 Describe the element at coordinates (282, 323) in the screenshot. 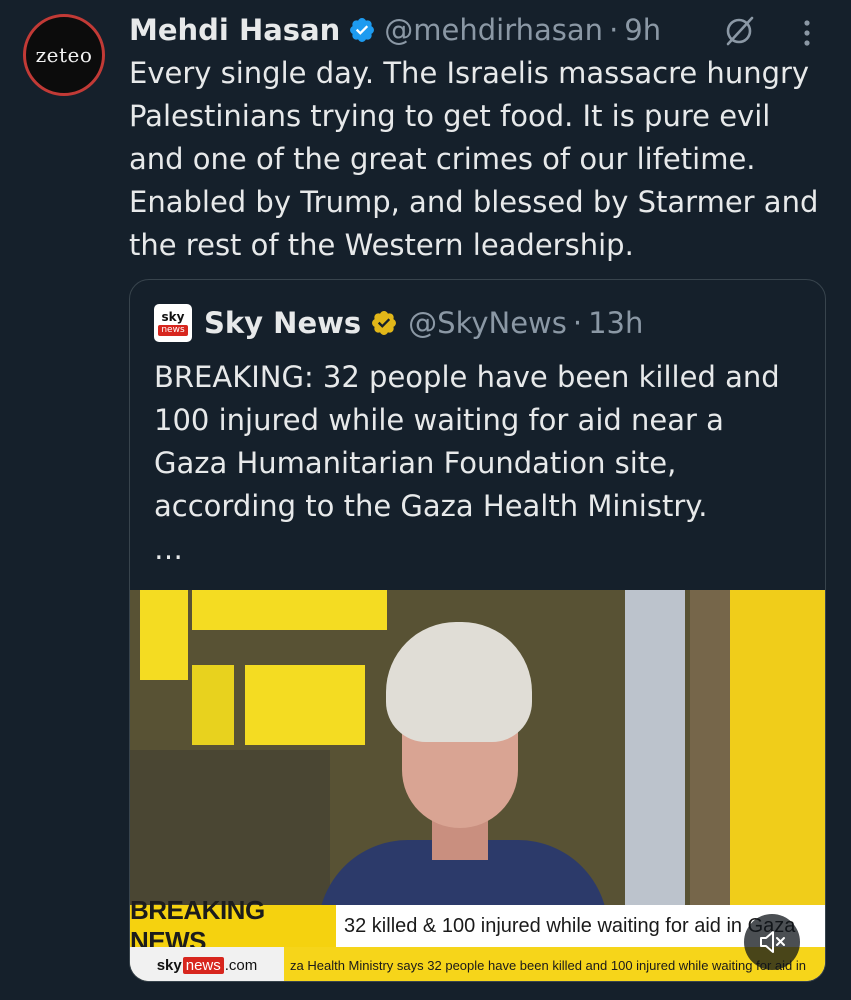

I see `quoted-author-name: Sky News` at that location.